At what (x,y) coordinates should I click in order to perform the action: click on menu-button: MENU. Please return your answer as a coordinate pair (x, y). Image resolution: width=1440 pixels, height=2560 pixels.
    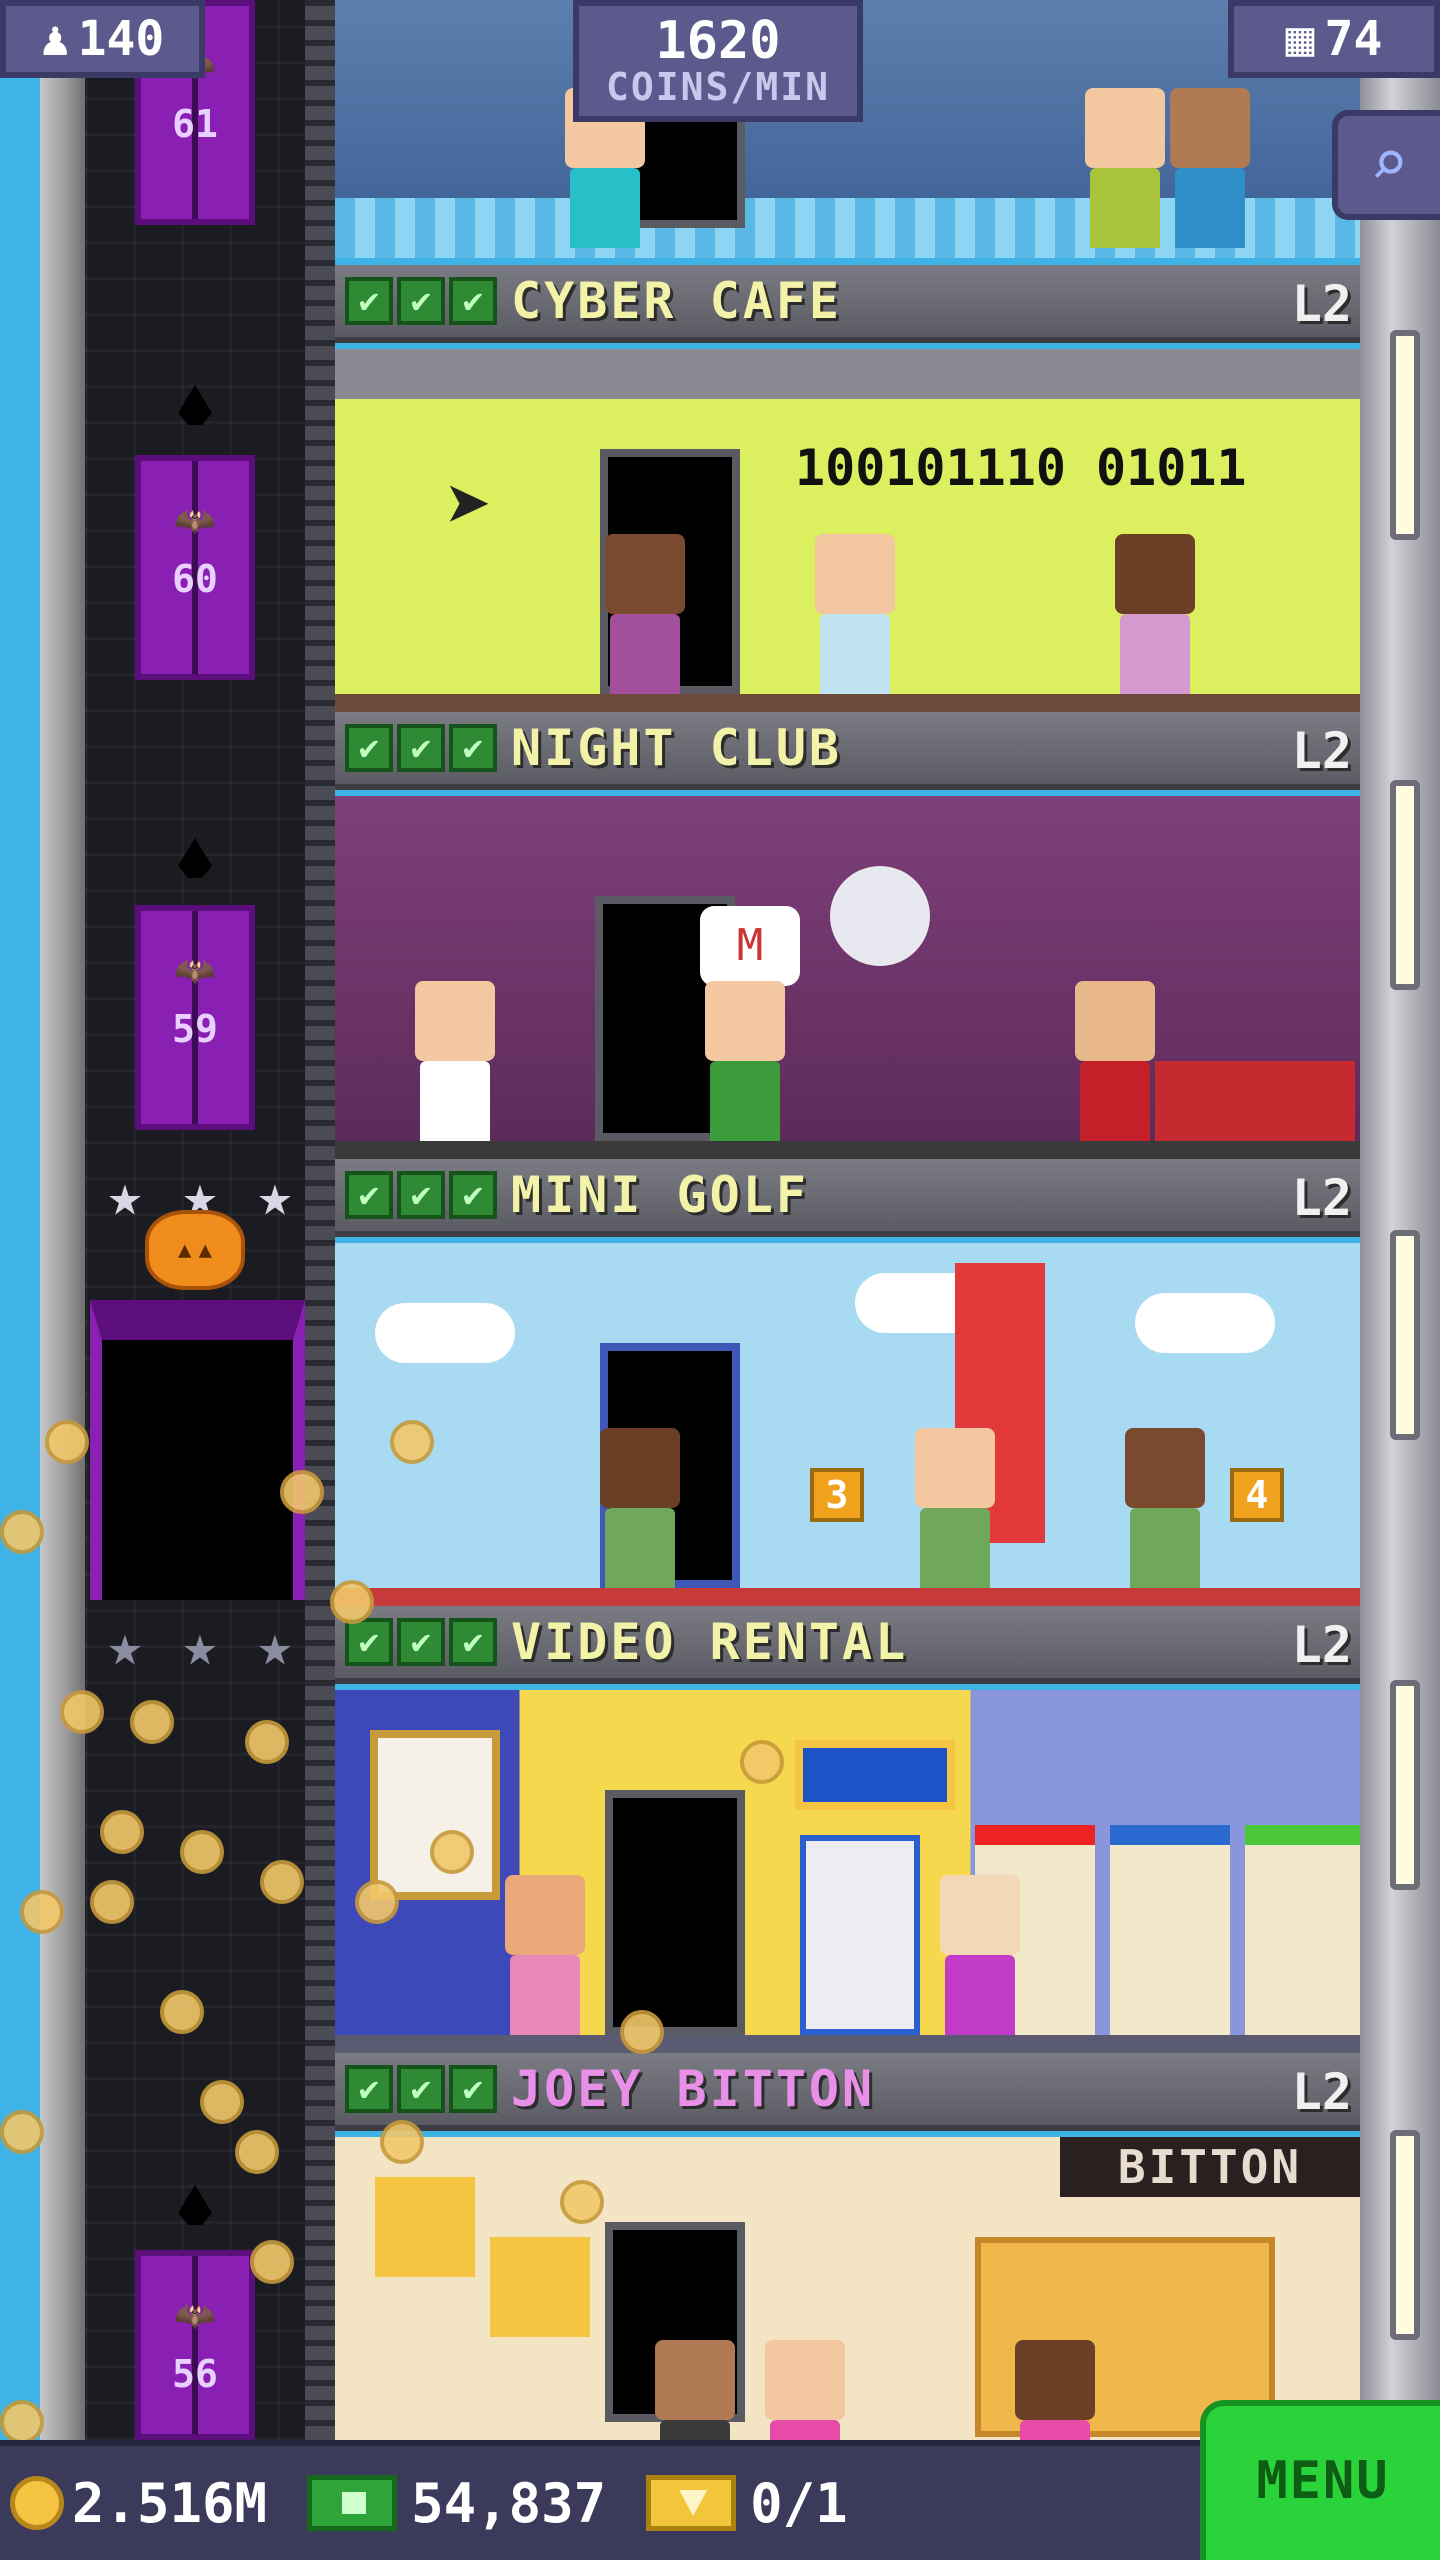
    Looking at the image, I should click on (1320, 2480).